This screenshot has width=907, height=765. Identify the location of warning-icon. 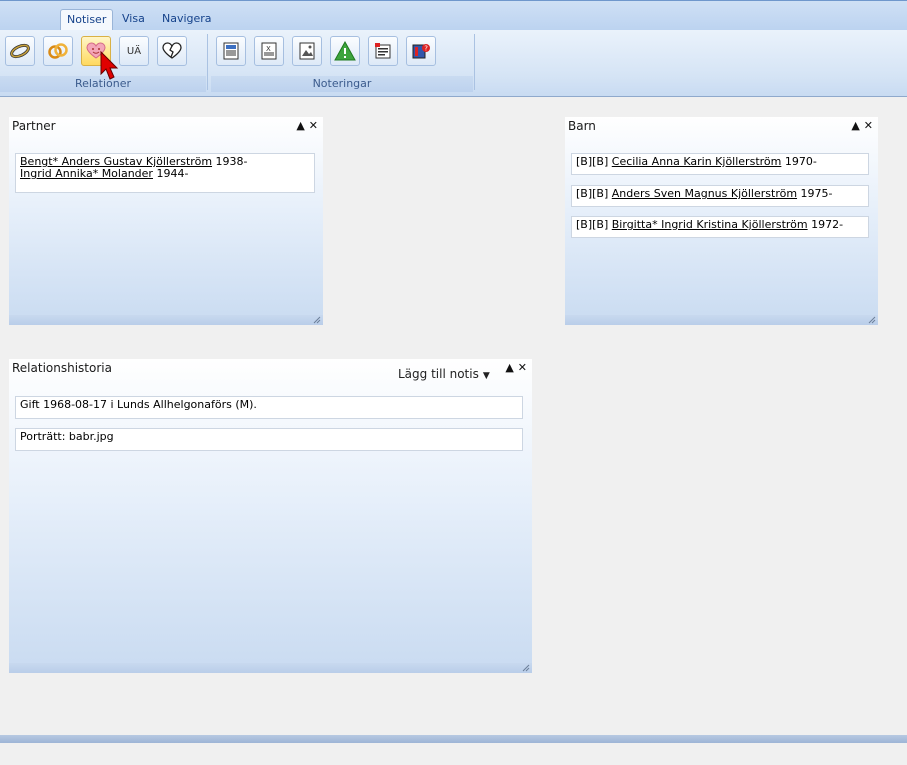
(345, 51).